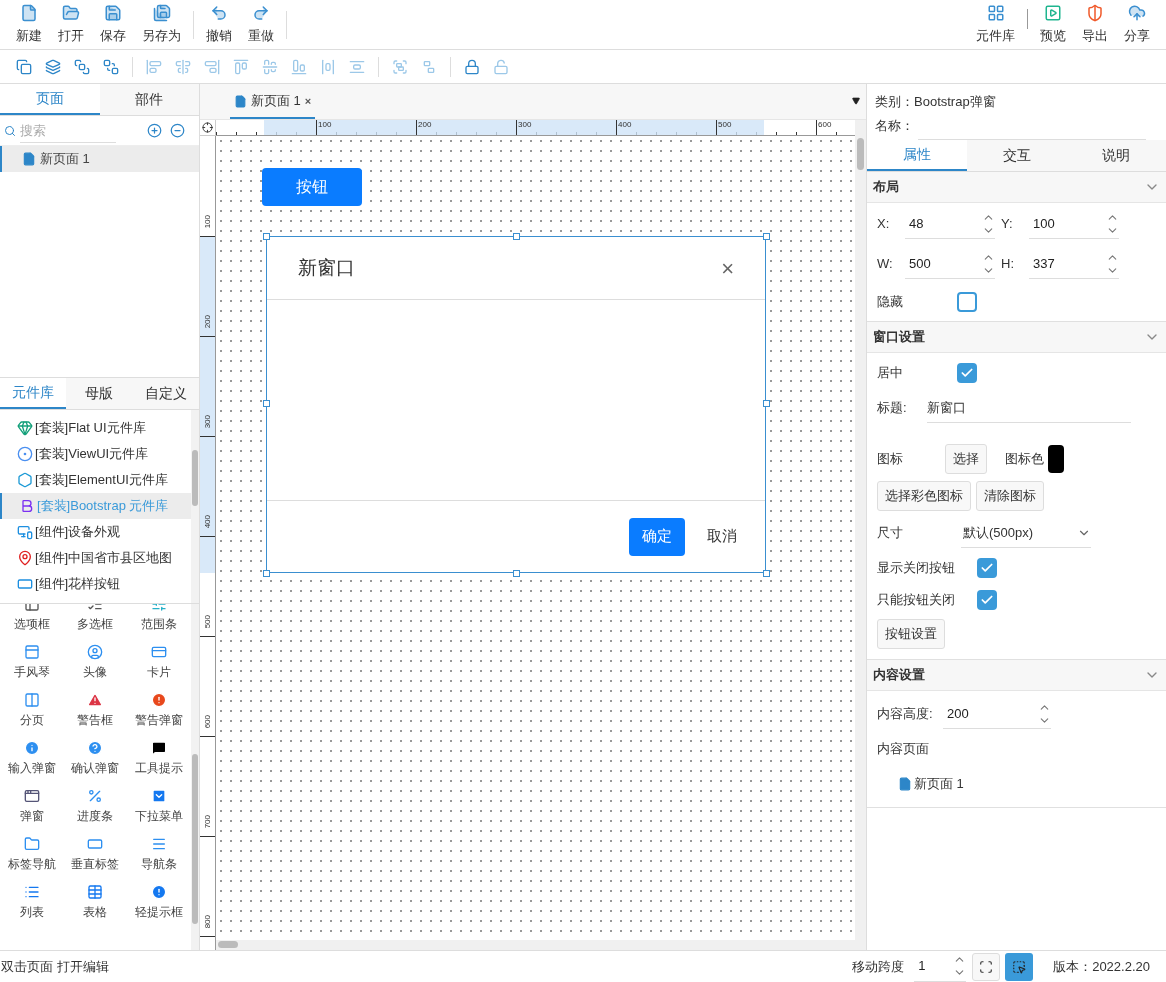 The height and width of the screenshot is (982, 1166). I want to click on section-header: 窗口设置, so click(1016, 337).